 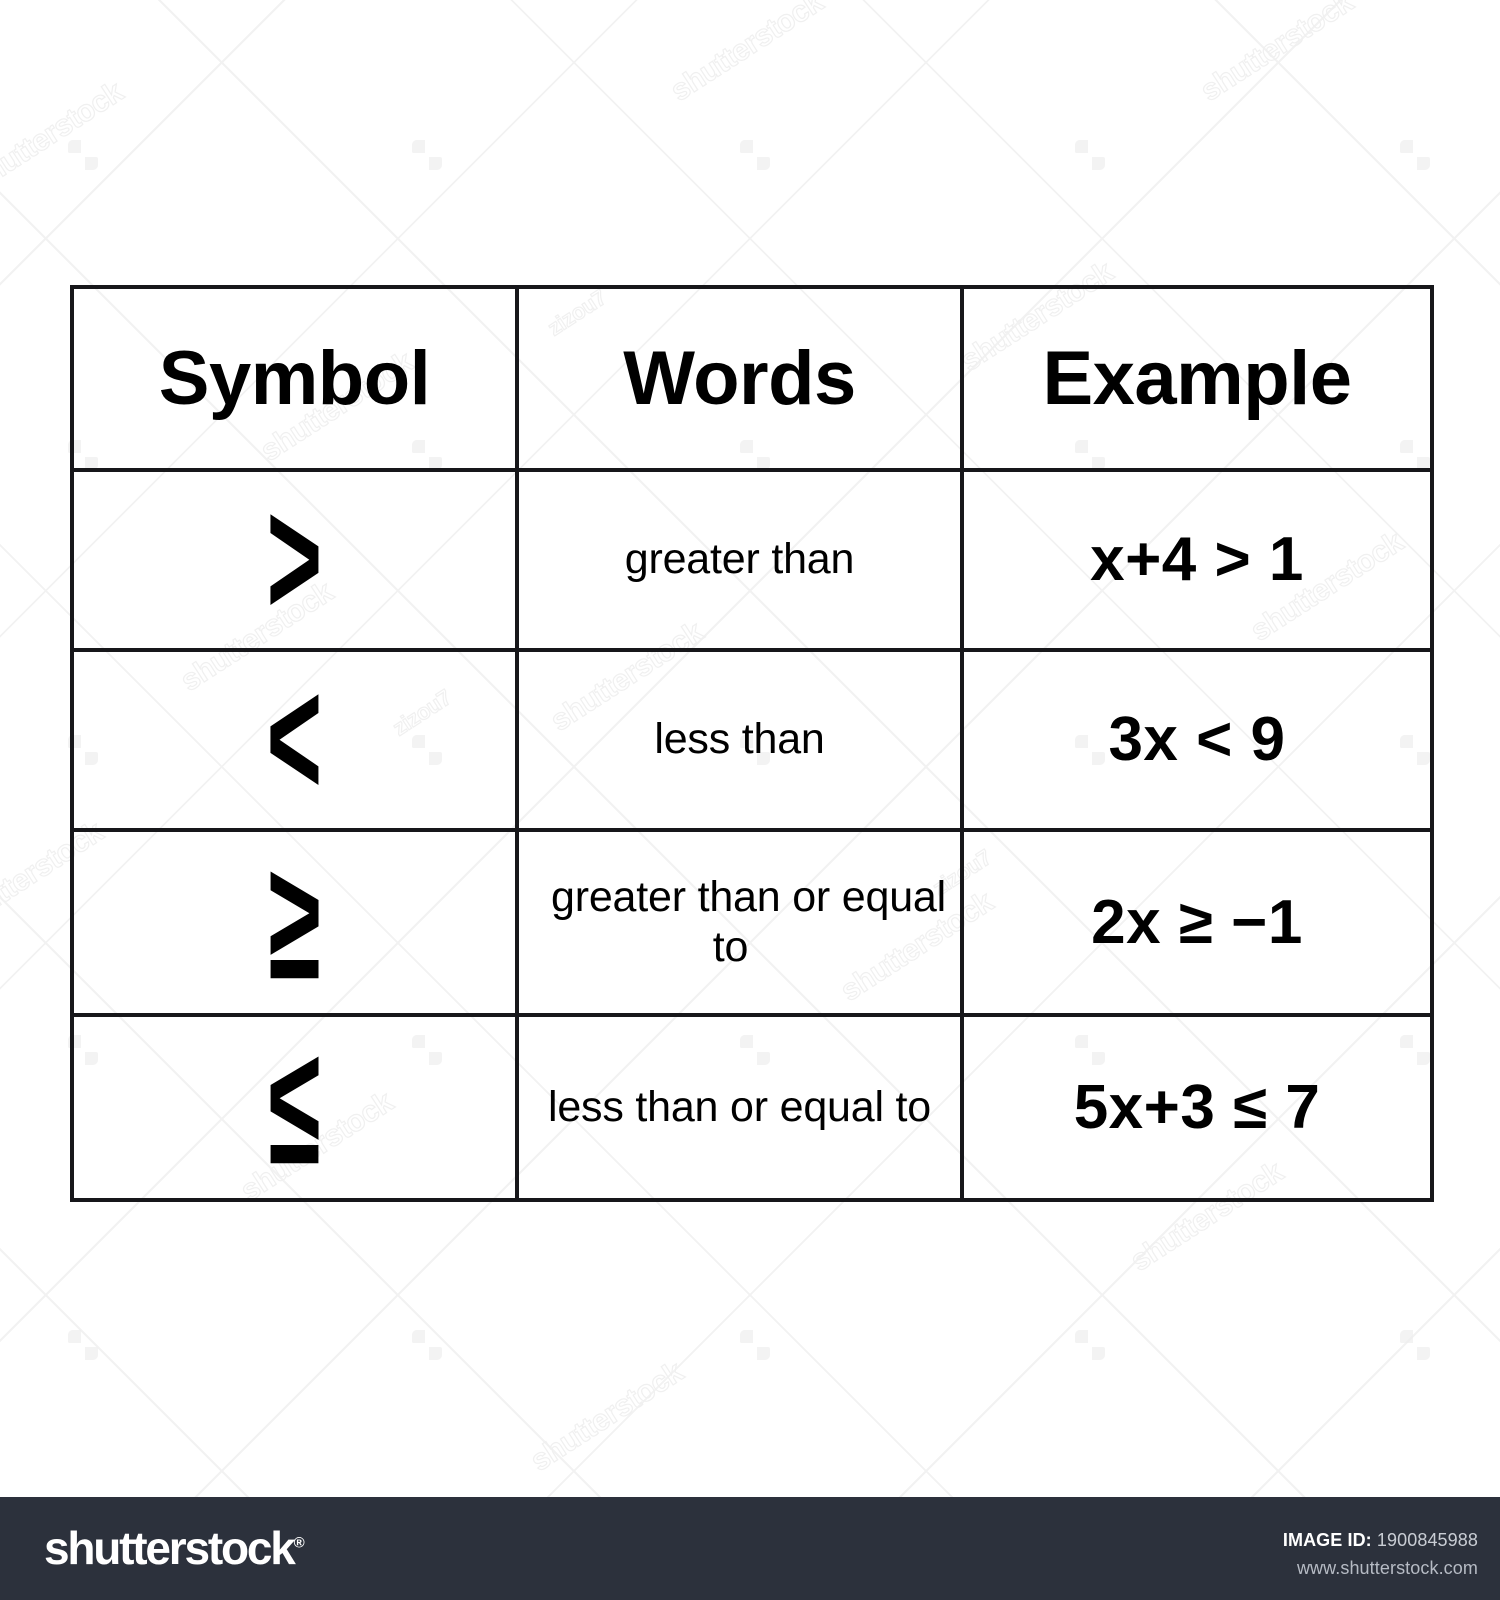 I want to click on column-header-words: Words, so click(x=739, y=378).